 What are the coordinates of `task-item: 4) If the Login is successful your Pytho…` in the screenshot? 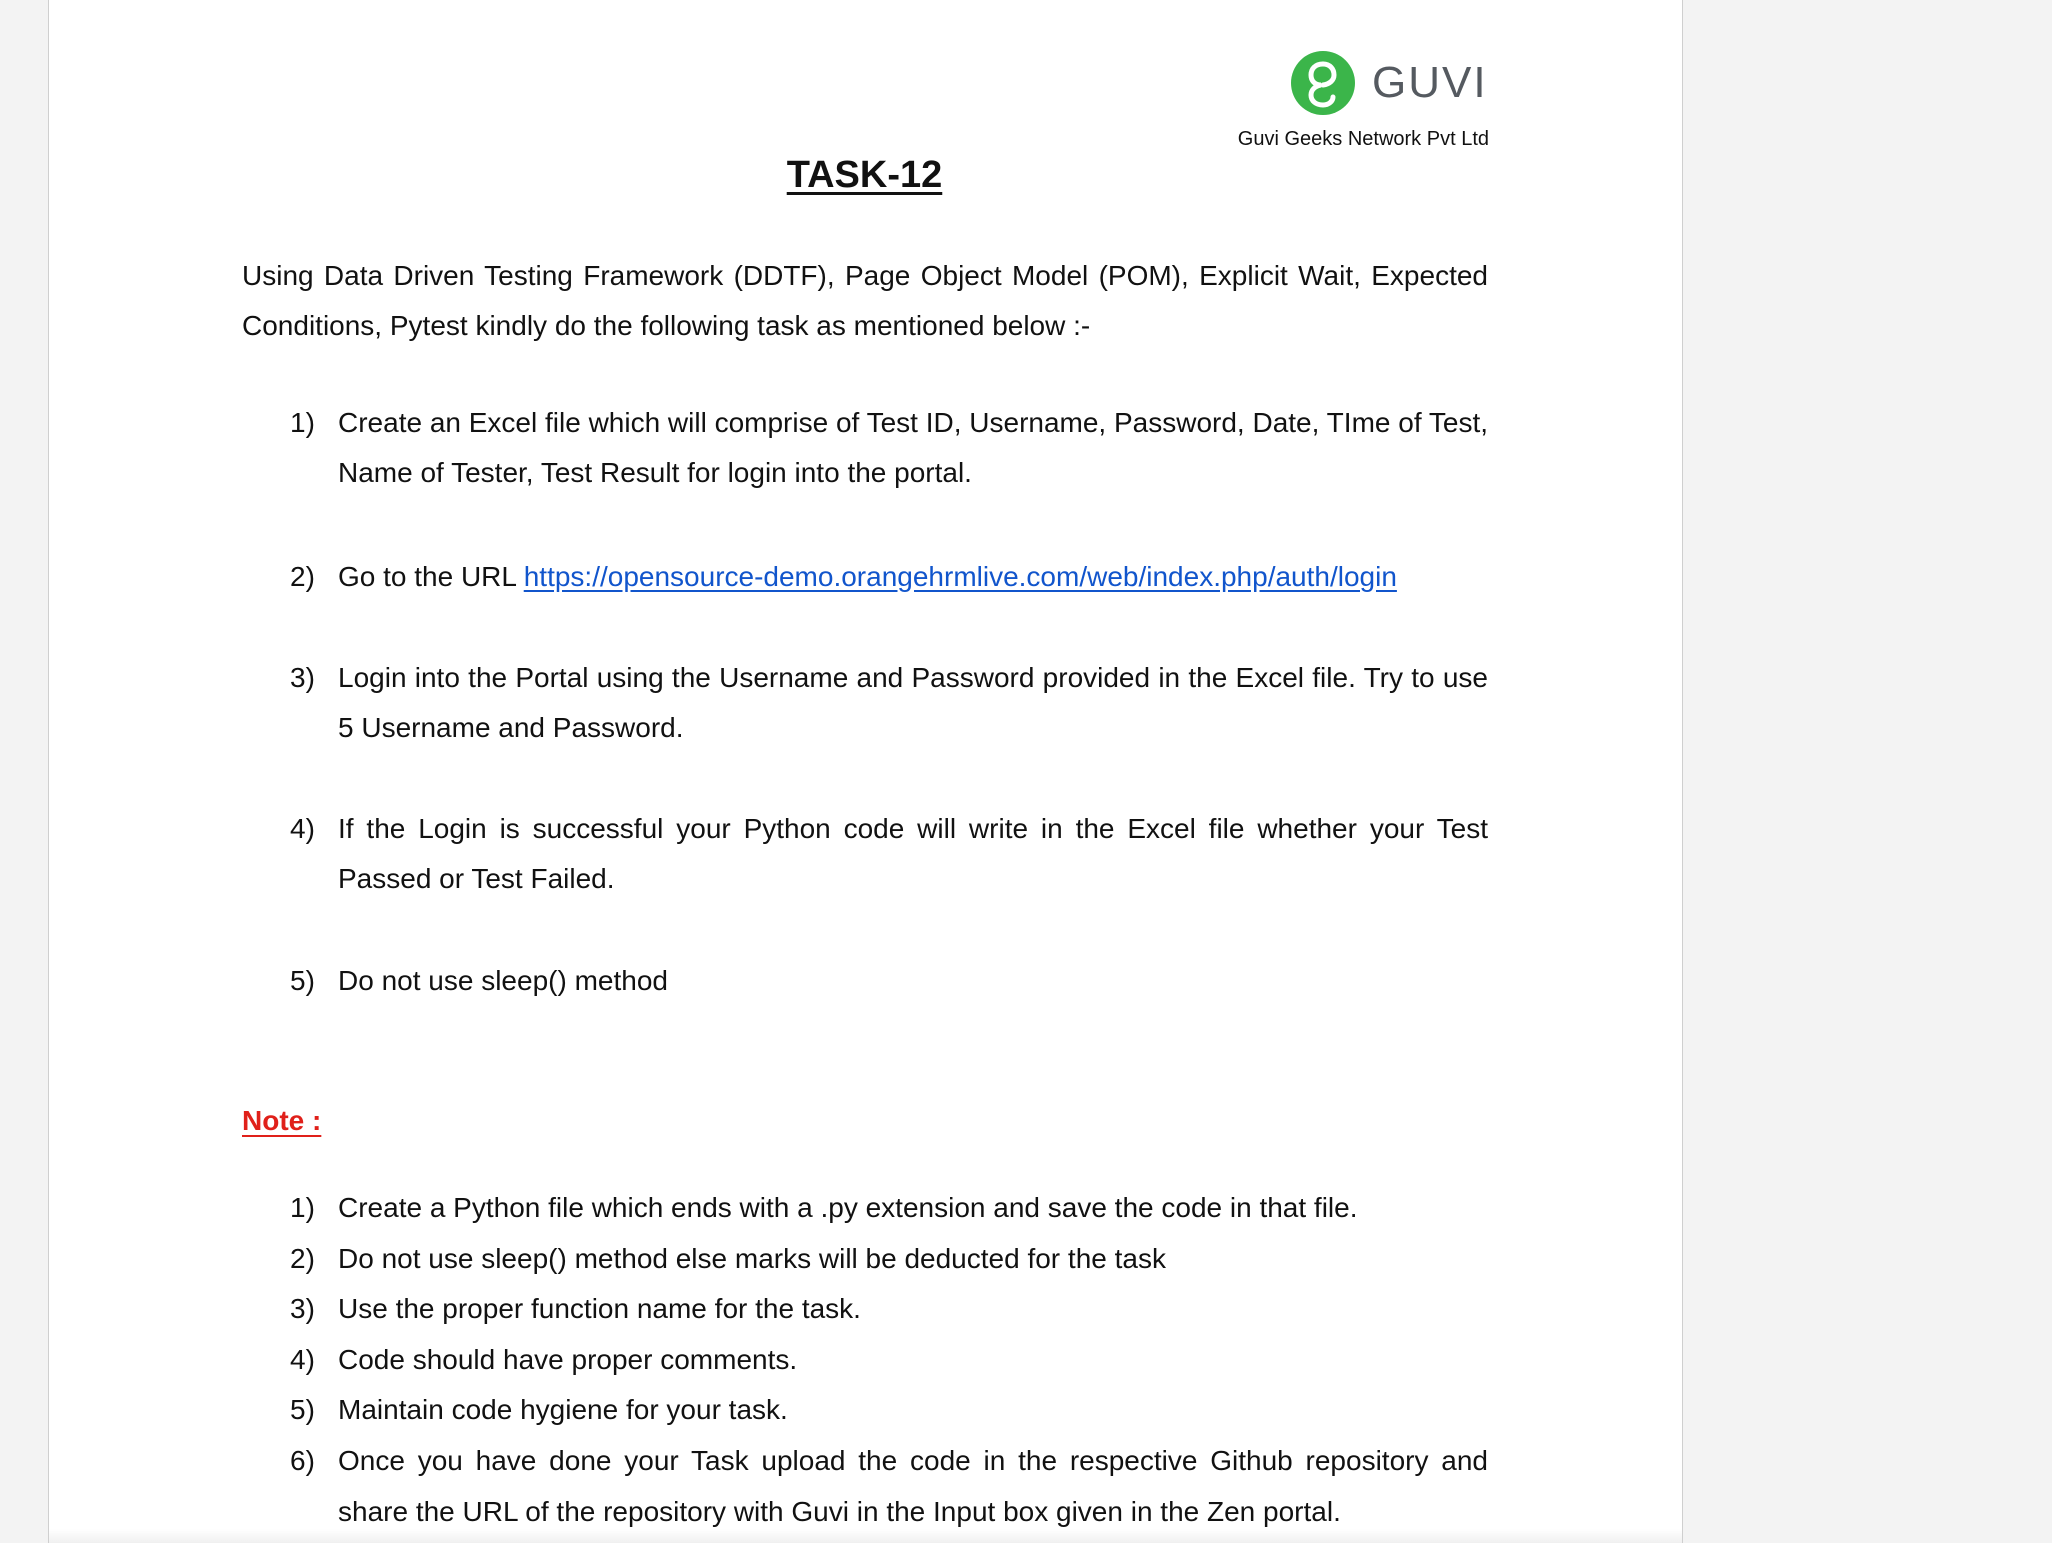 It's located at (889, 854).